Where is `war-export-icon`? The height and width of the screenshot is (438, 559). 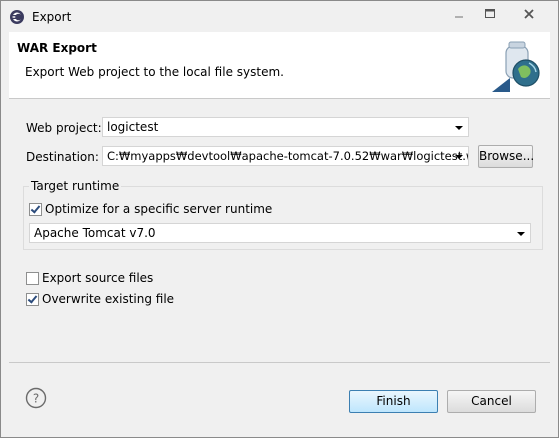 war-export-icon is located at coordinates (516, 66).